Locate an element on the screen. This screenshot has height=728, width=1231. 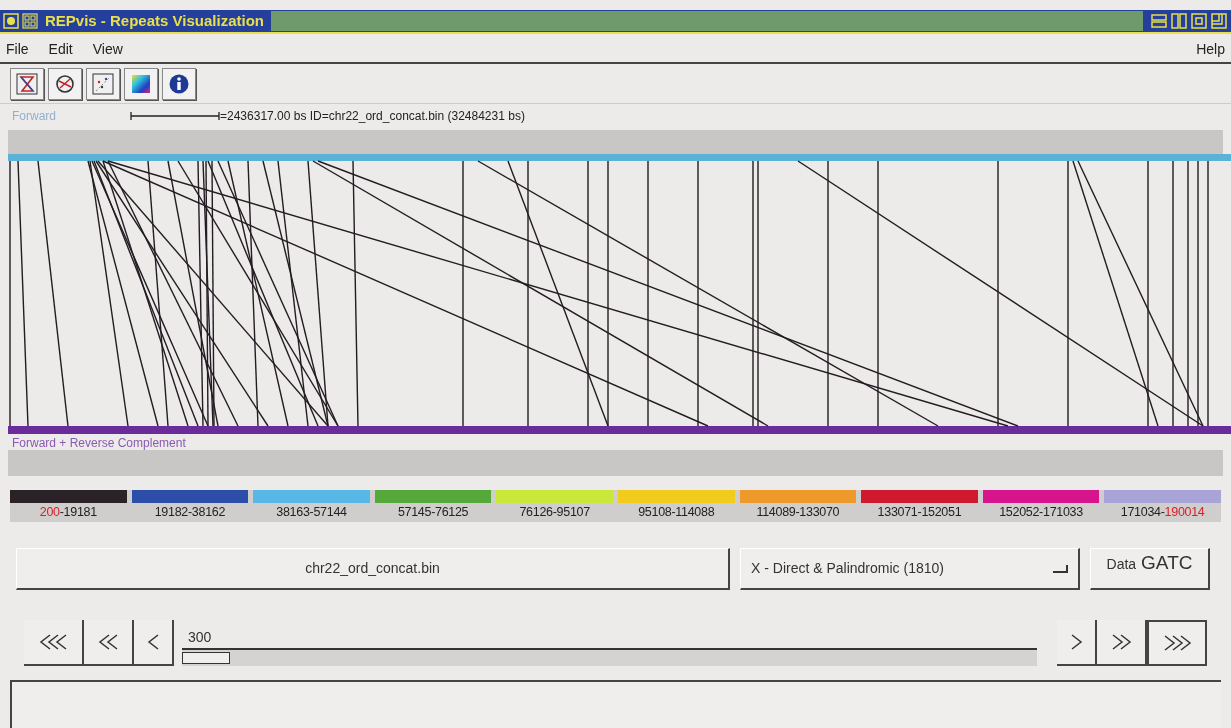
legend-label: 171034-190014 is located at coordinates (1162, 512).